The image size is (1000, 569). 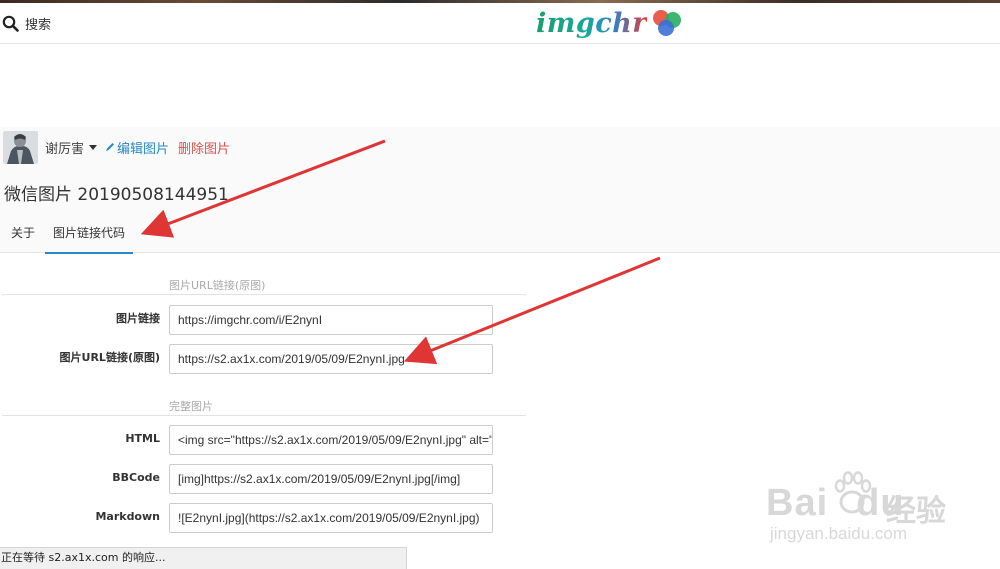 I want to click on search-icon, so click(x=10, y=23).